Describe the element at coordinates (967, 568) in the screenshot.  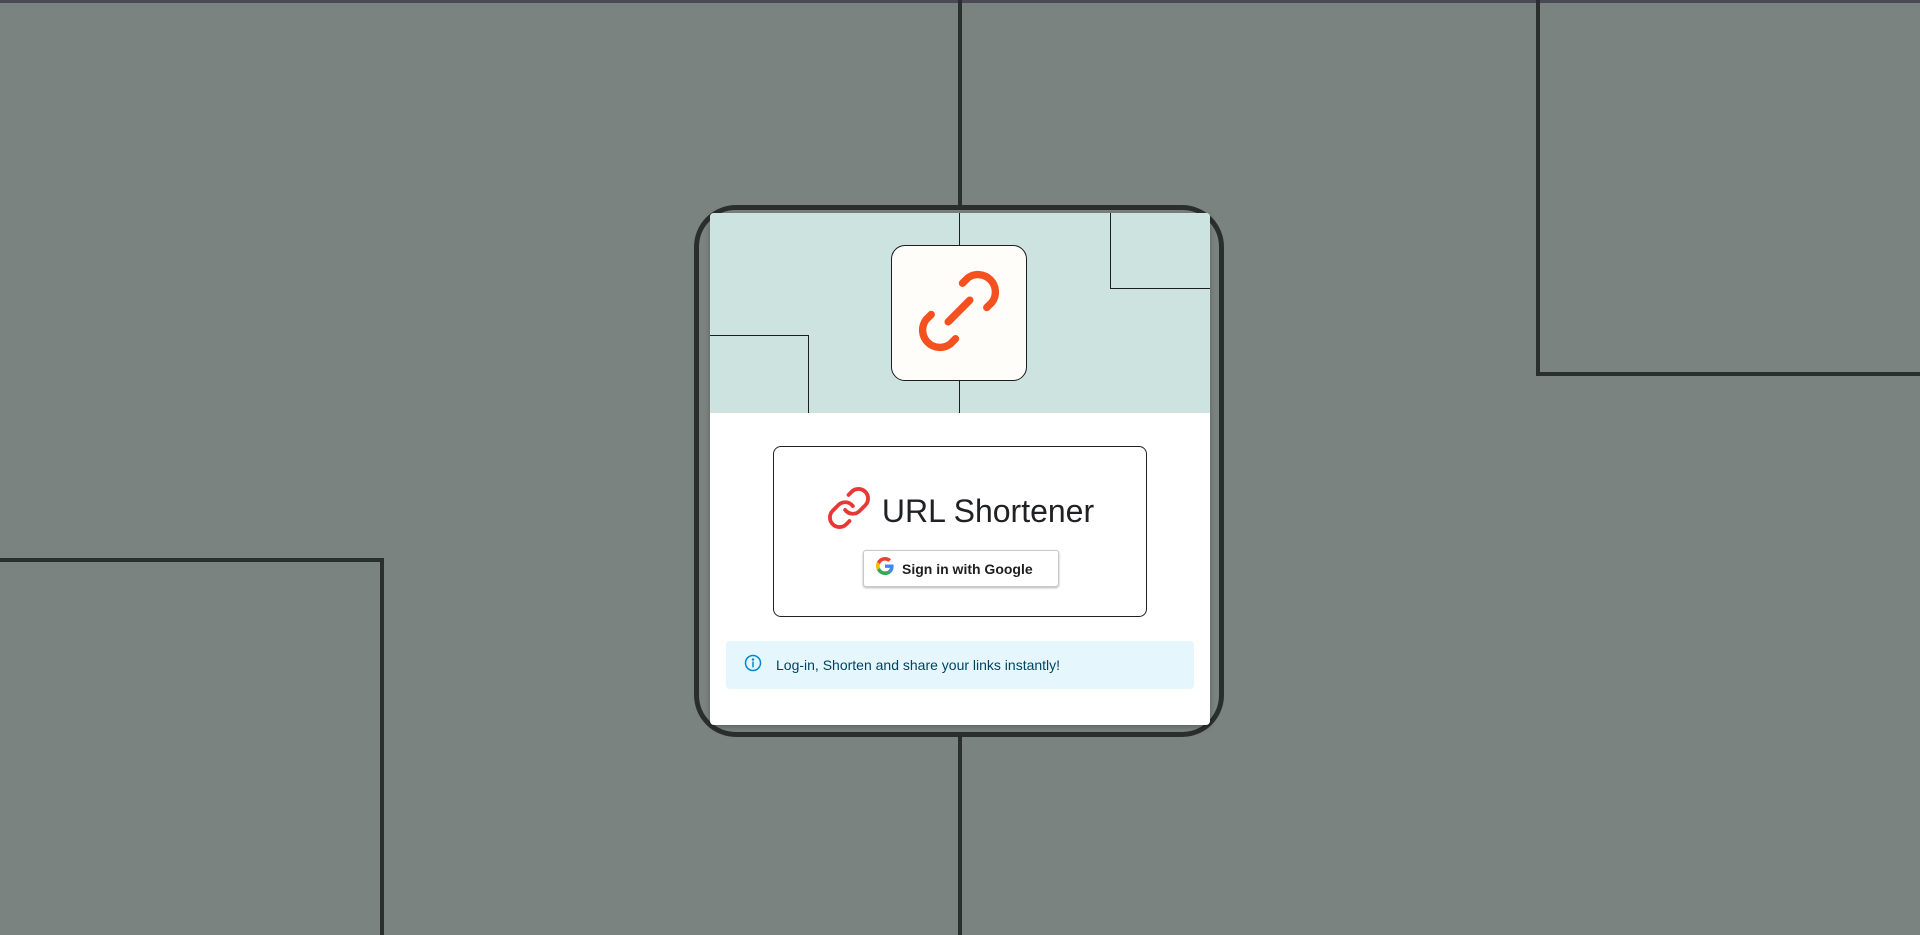
I see `google-sign-in-label: Sign in with Google` at that location.